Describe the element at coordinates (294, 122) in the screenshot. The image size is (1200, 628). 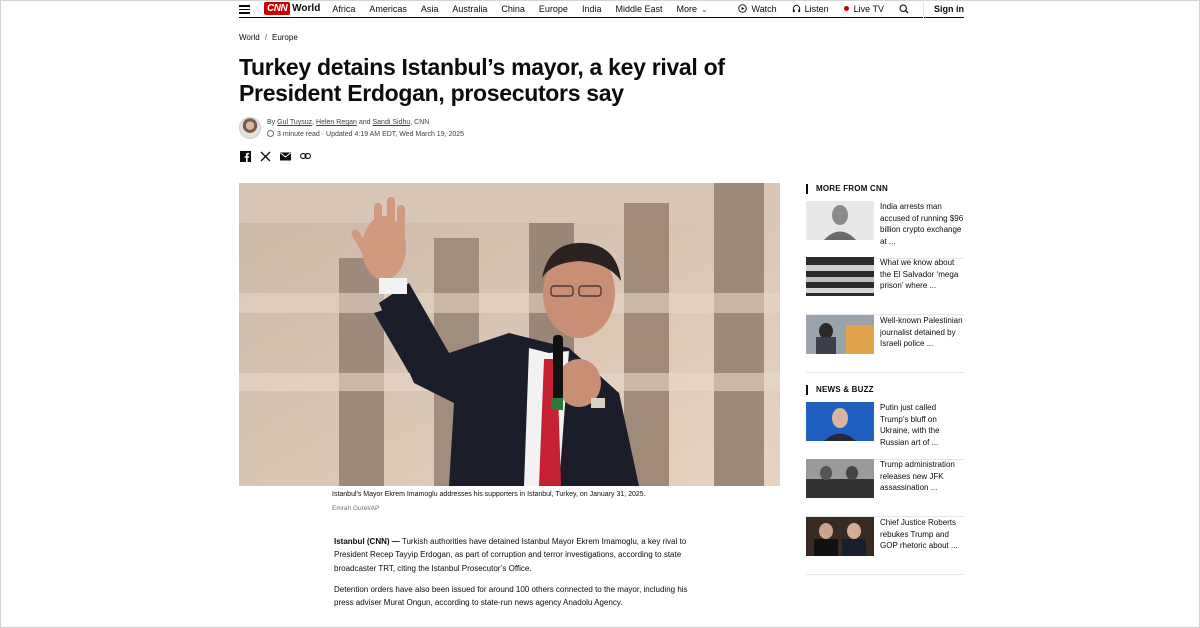
I see `author-link: Gul Tuysuz` at that location.